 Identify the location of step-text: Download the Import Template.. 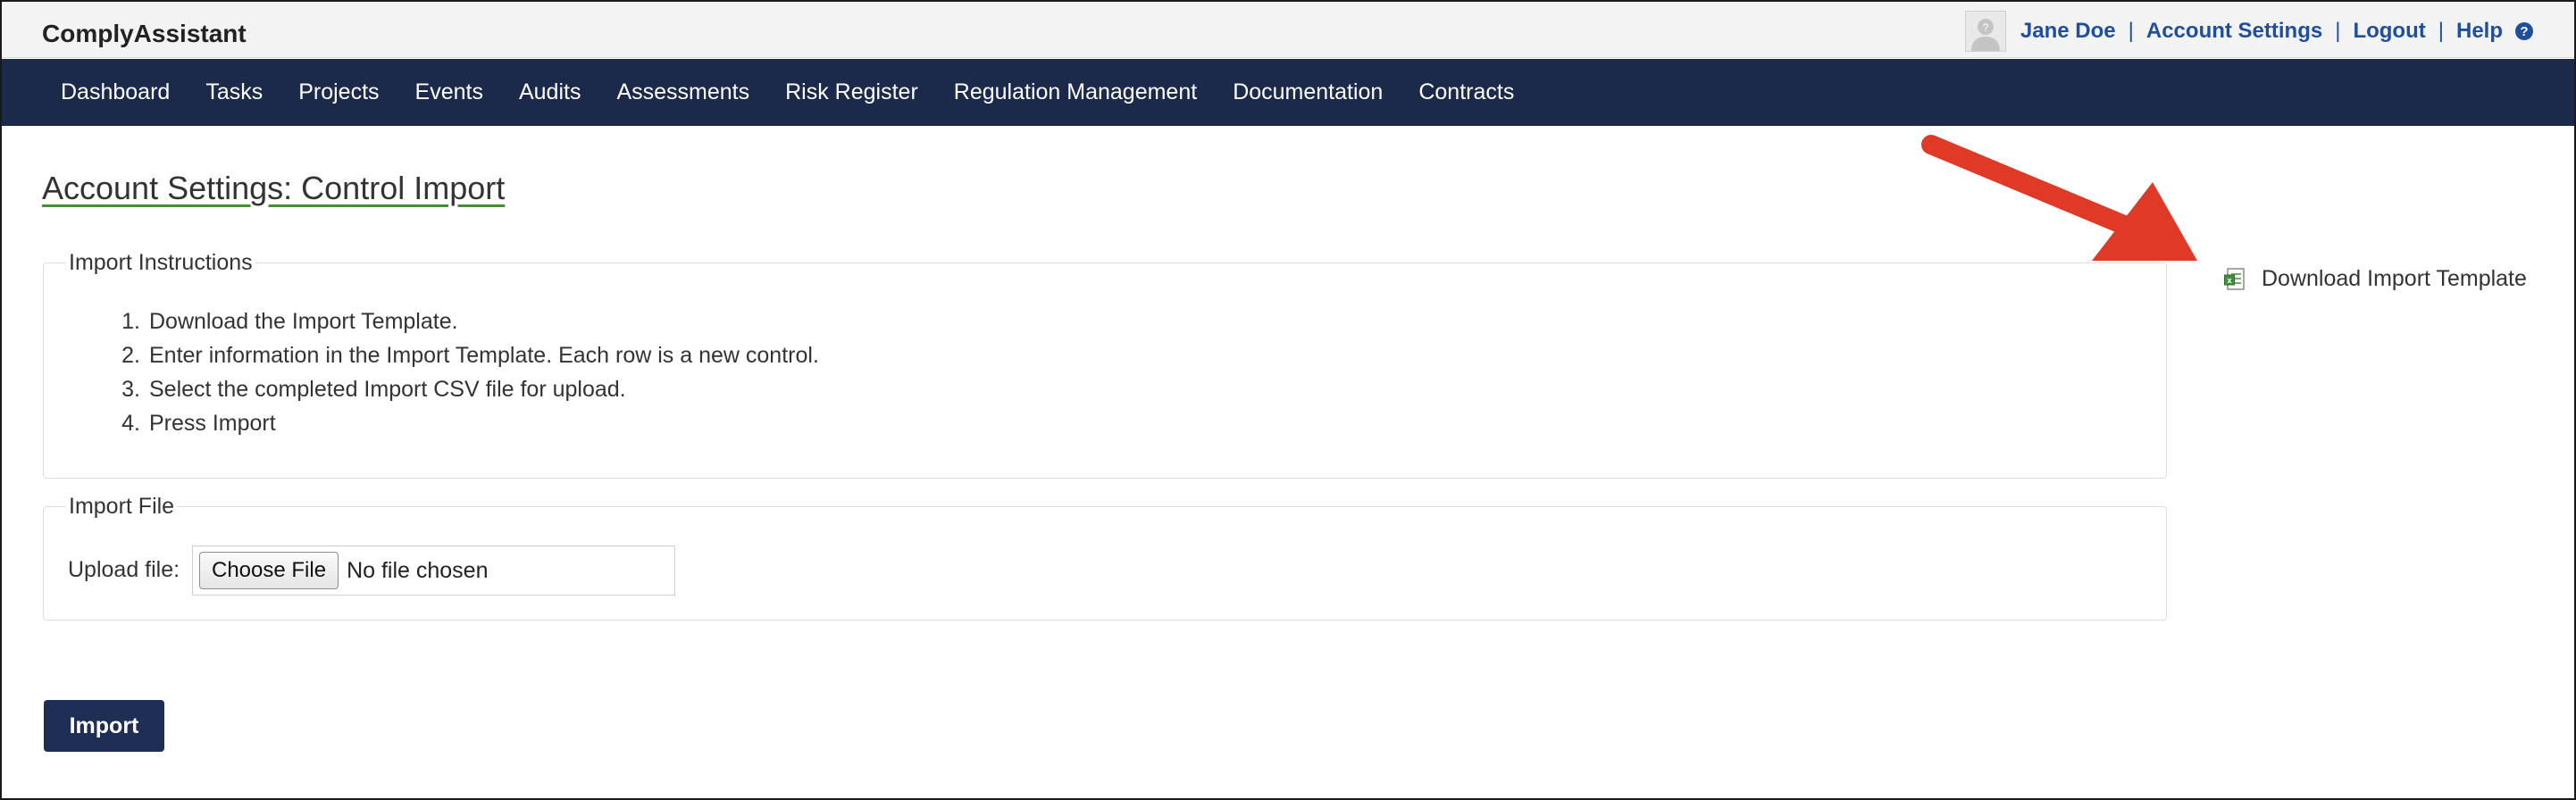
(303, 322).